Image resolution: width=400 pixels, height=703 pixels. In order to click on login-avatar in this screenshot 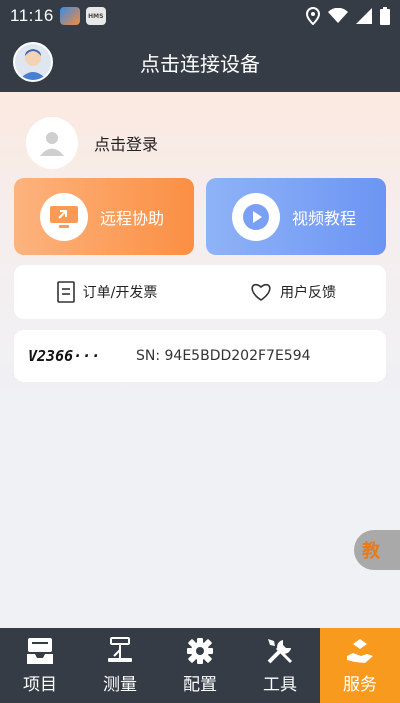, I will do `click(52, 143)`.